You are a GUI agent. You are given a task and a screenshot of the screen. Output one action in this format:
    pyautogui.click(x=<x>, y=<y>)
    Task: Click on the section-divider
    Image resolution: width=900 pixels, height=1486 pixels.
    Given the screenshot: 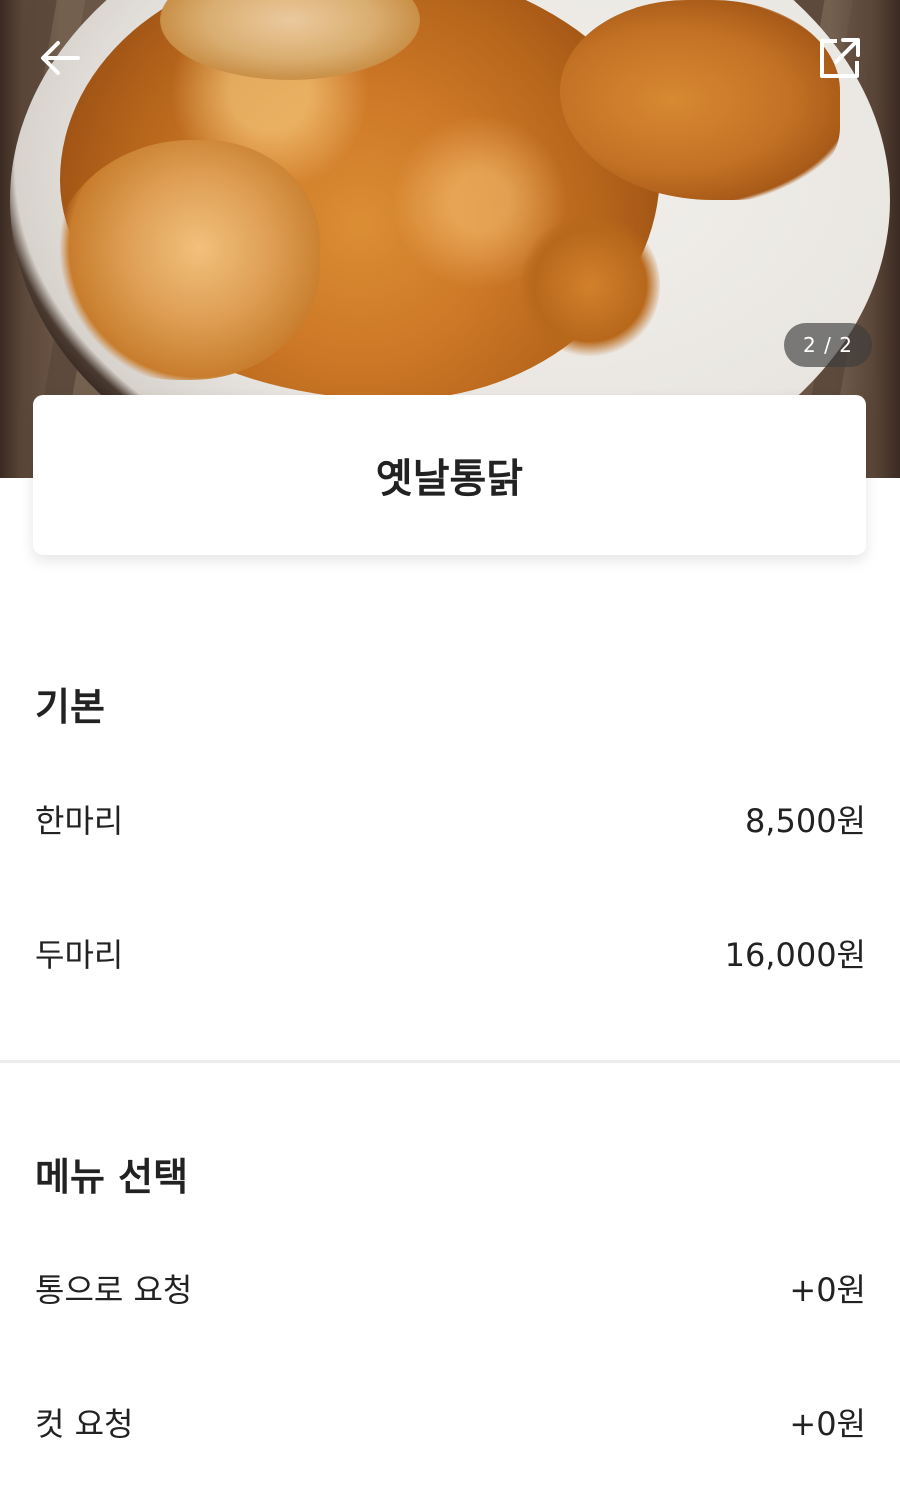 What is the action you would take?
    pyautogui.click(x=450, y=1061)
    